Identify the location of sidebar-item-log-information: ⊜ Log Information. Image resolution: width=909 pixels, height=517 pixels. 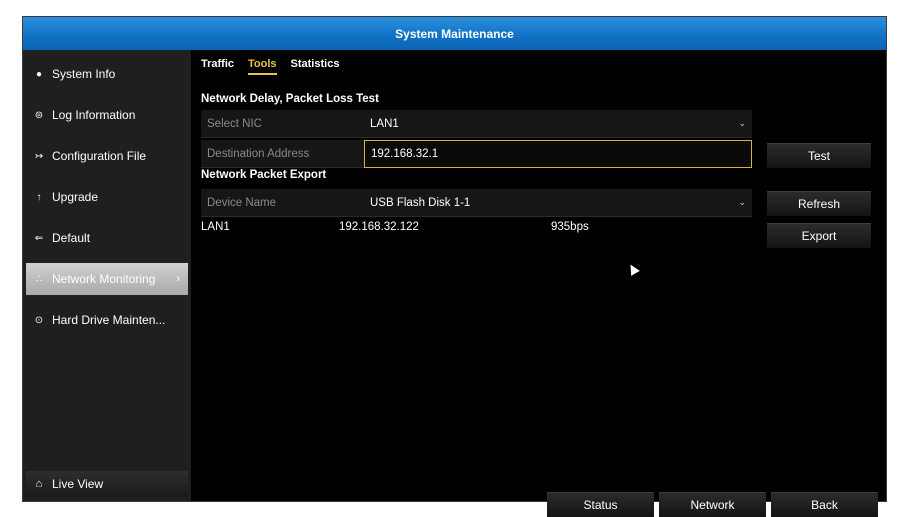
(107, 115).